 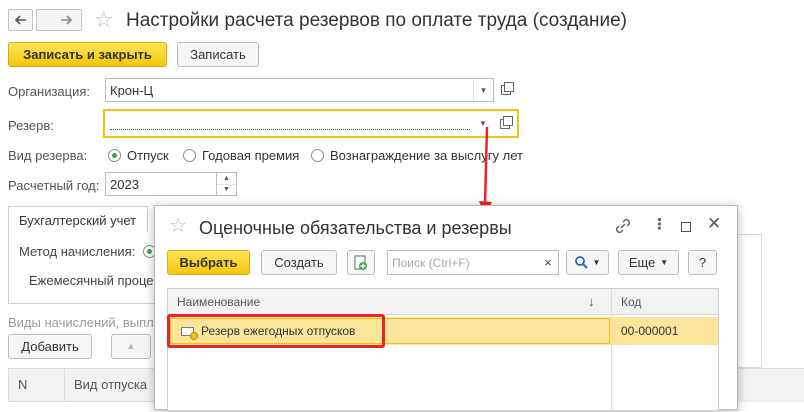 I want to click on more-label: Еще, so click(x=642, y=262).